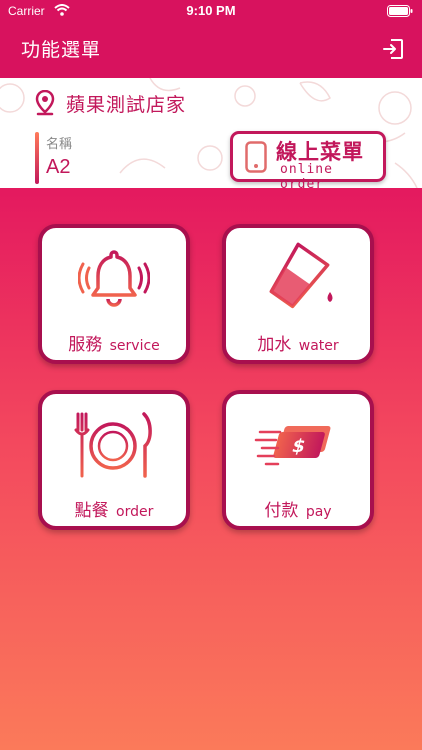 This screenshot has height=750, width=422. What do you see at coordinates (298, 345) in the screenshot?
I see `water-label: 加水 water` at bounding box center [298, 345].